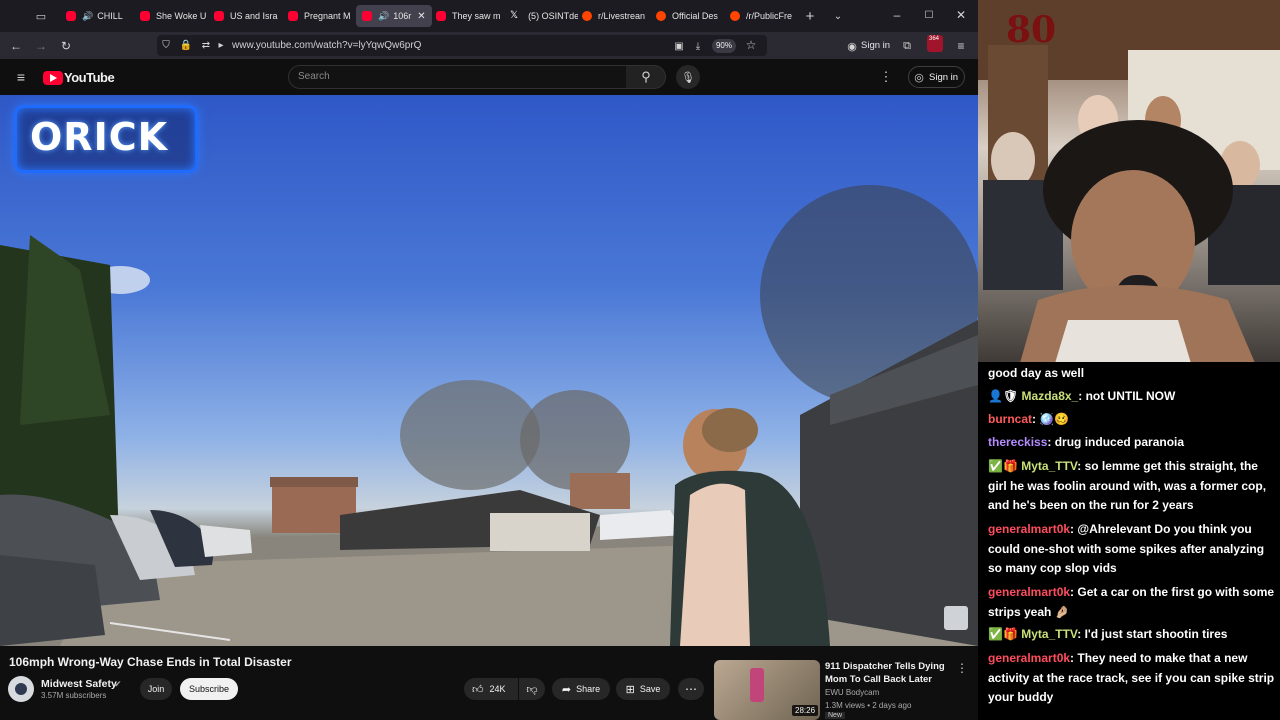  I want to click on youtube-logo-text: YouTube, so click(89, 77).